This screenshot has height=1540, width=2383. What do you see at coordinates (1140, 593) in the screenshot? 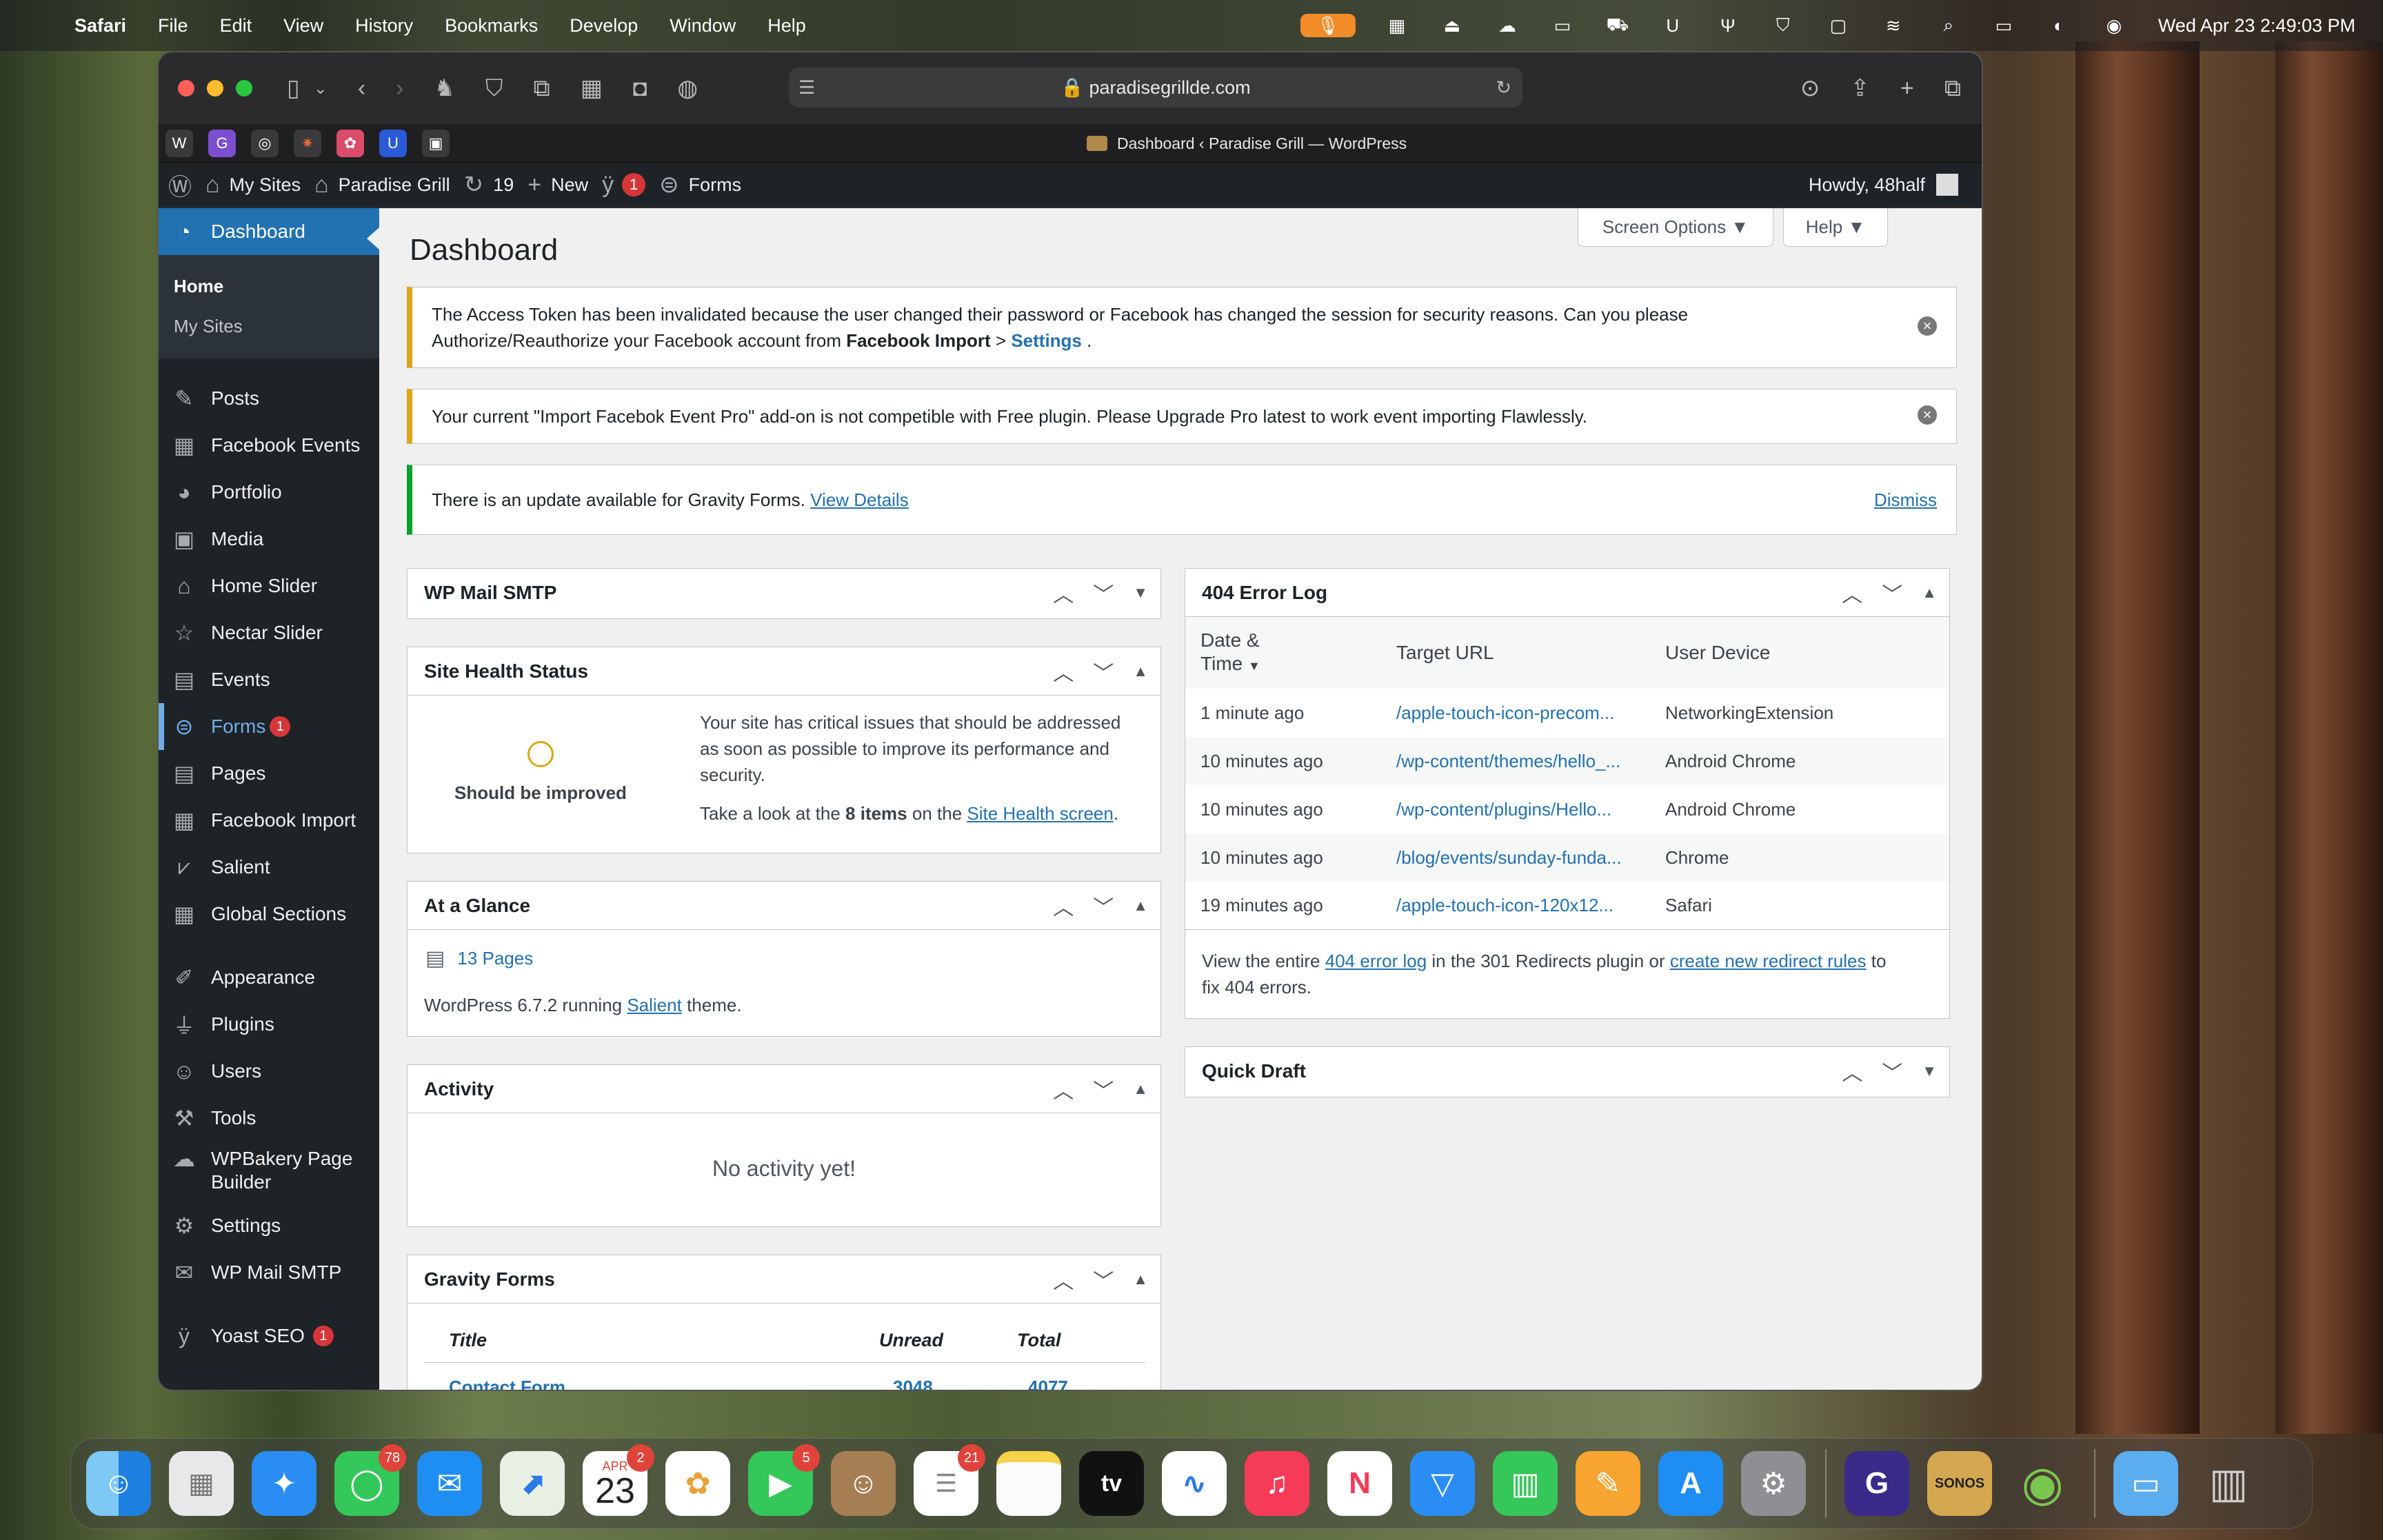
I see `toggle-panel-icon: ▼` at bounding box center [1140, 593].